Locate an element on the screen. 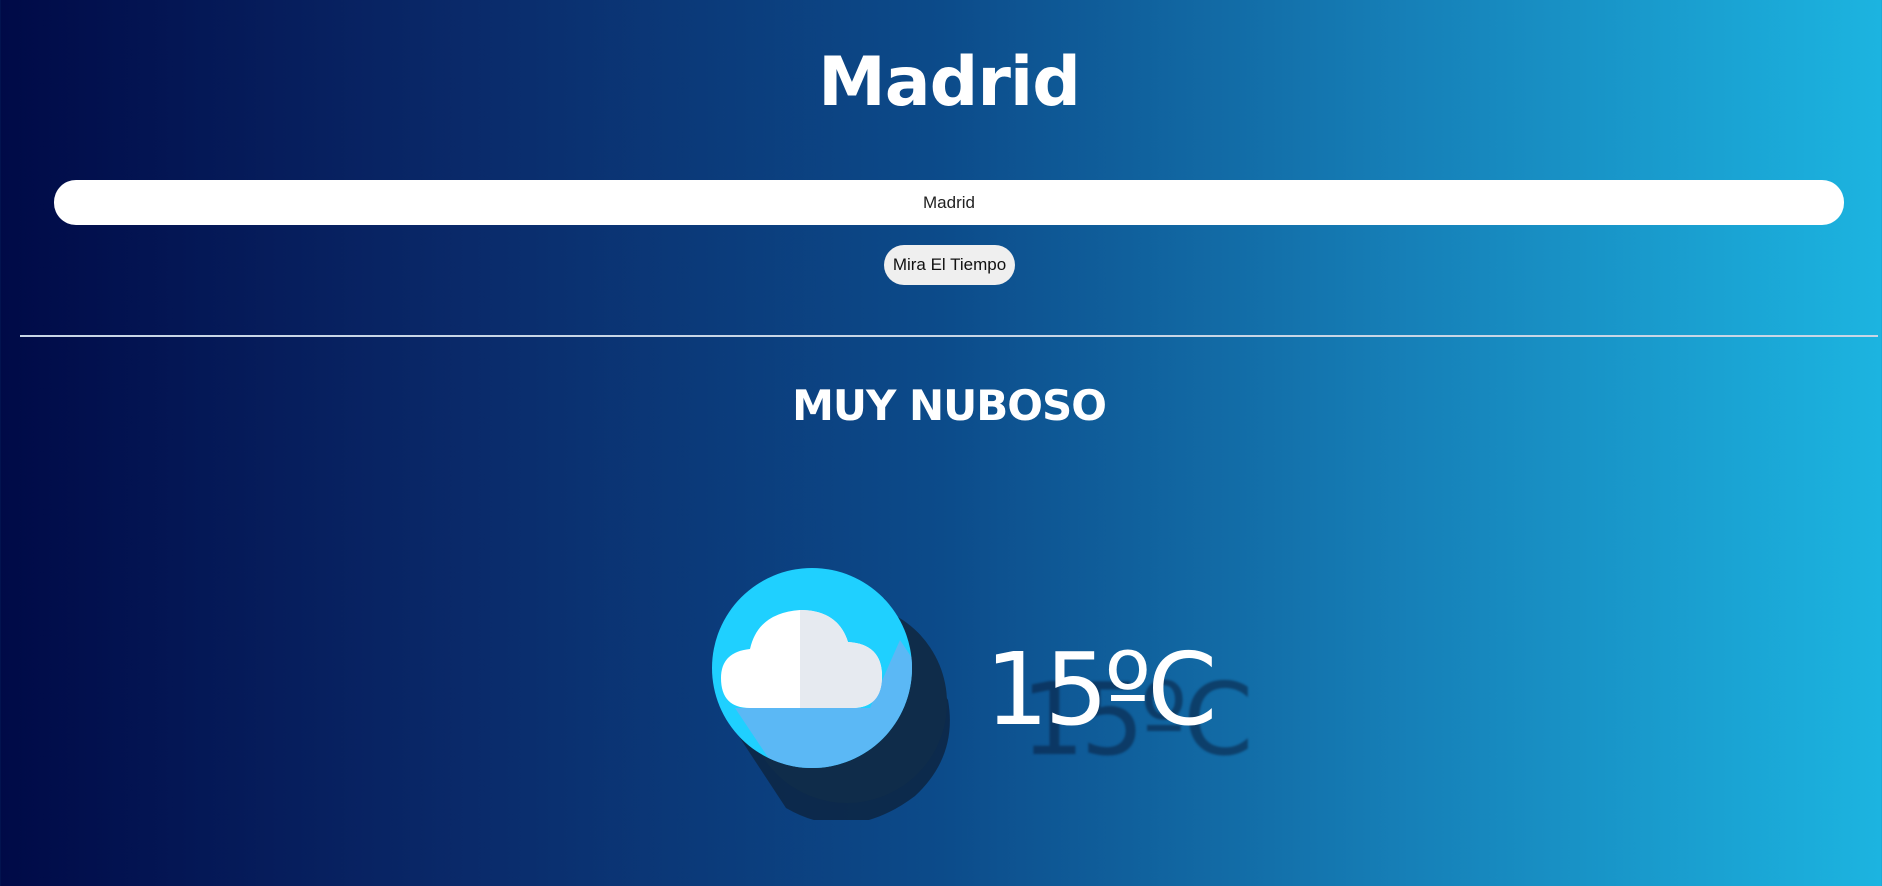 The image size is (1882, 886). divider is located at coordinates (949, 336).